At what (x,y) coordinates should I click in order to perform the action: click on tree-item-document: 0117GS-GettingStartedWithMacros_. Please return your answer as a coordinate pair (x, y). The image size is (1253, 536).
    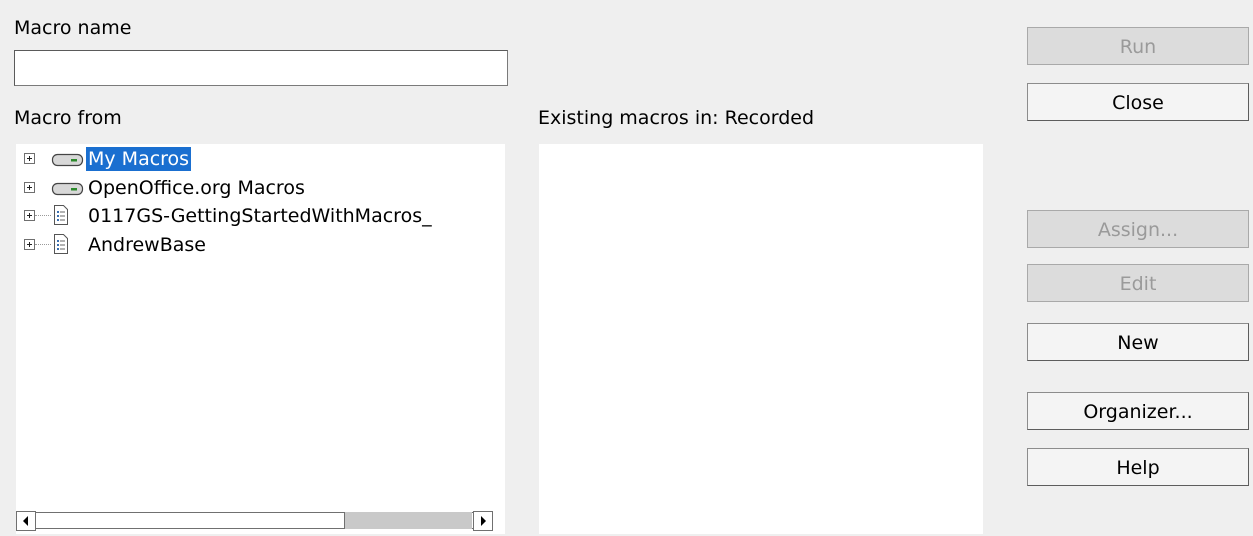
    Looking at the image, I should click on (260, 216).